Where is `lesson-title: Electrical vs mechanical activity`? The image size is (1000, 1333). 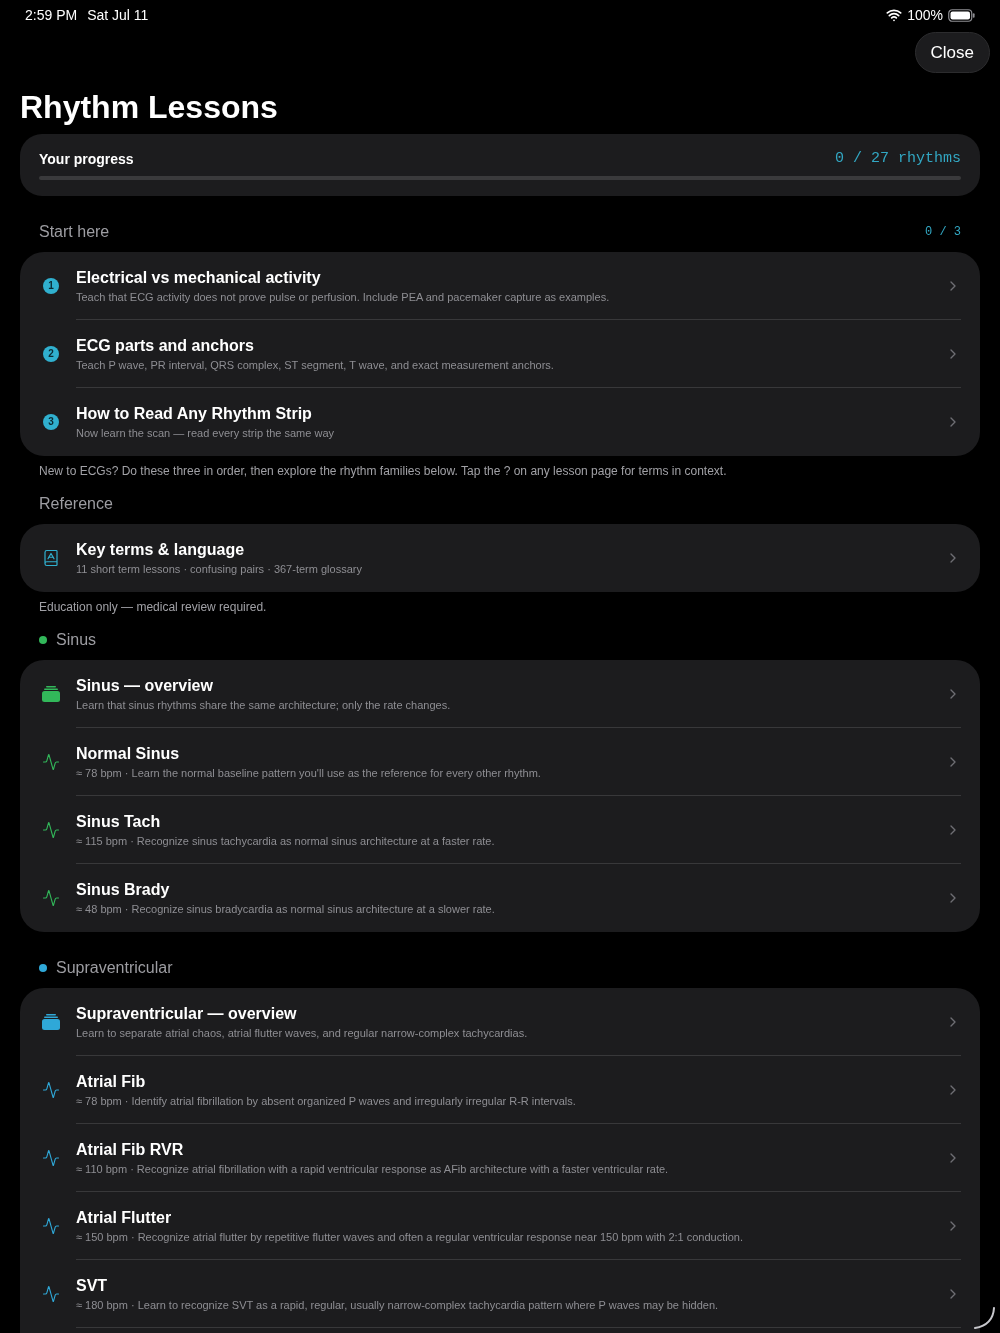 lesson-title: Electrical vs mechanical activity is located at coordinates (198, 277).